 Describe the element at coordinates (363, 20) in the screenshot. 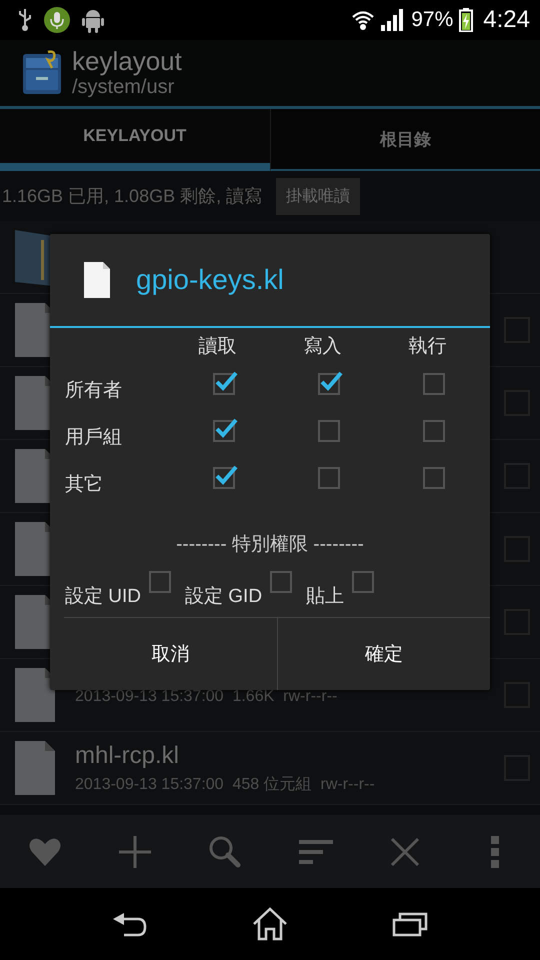

I see `wifi-icon` at that location.